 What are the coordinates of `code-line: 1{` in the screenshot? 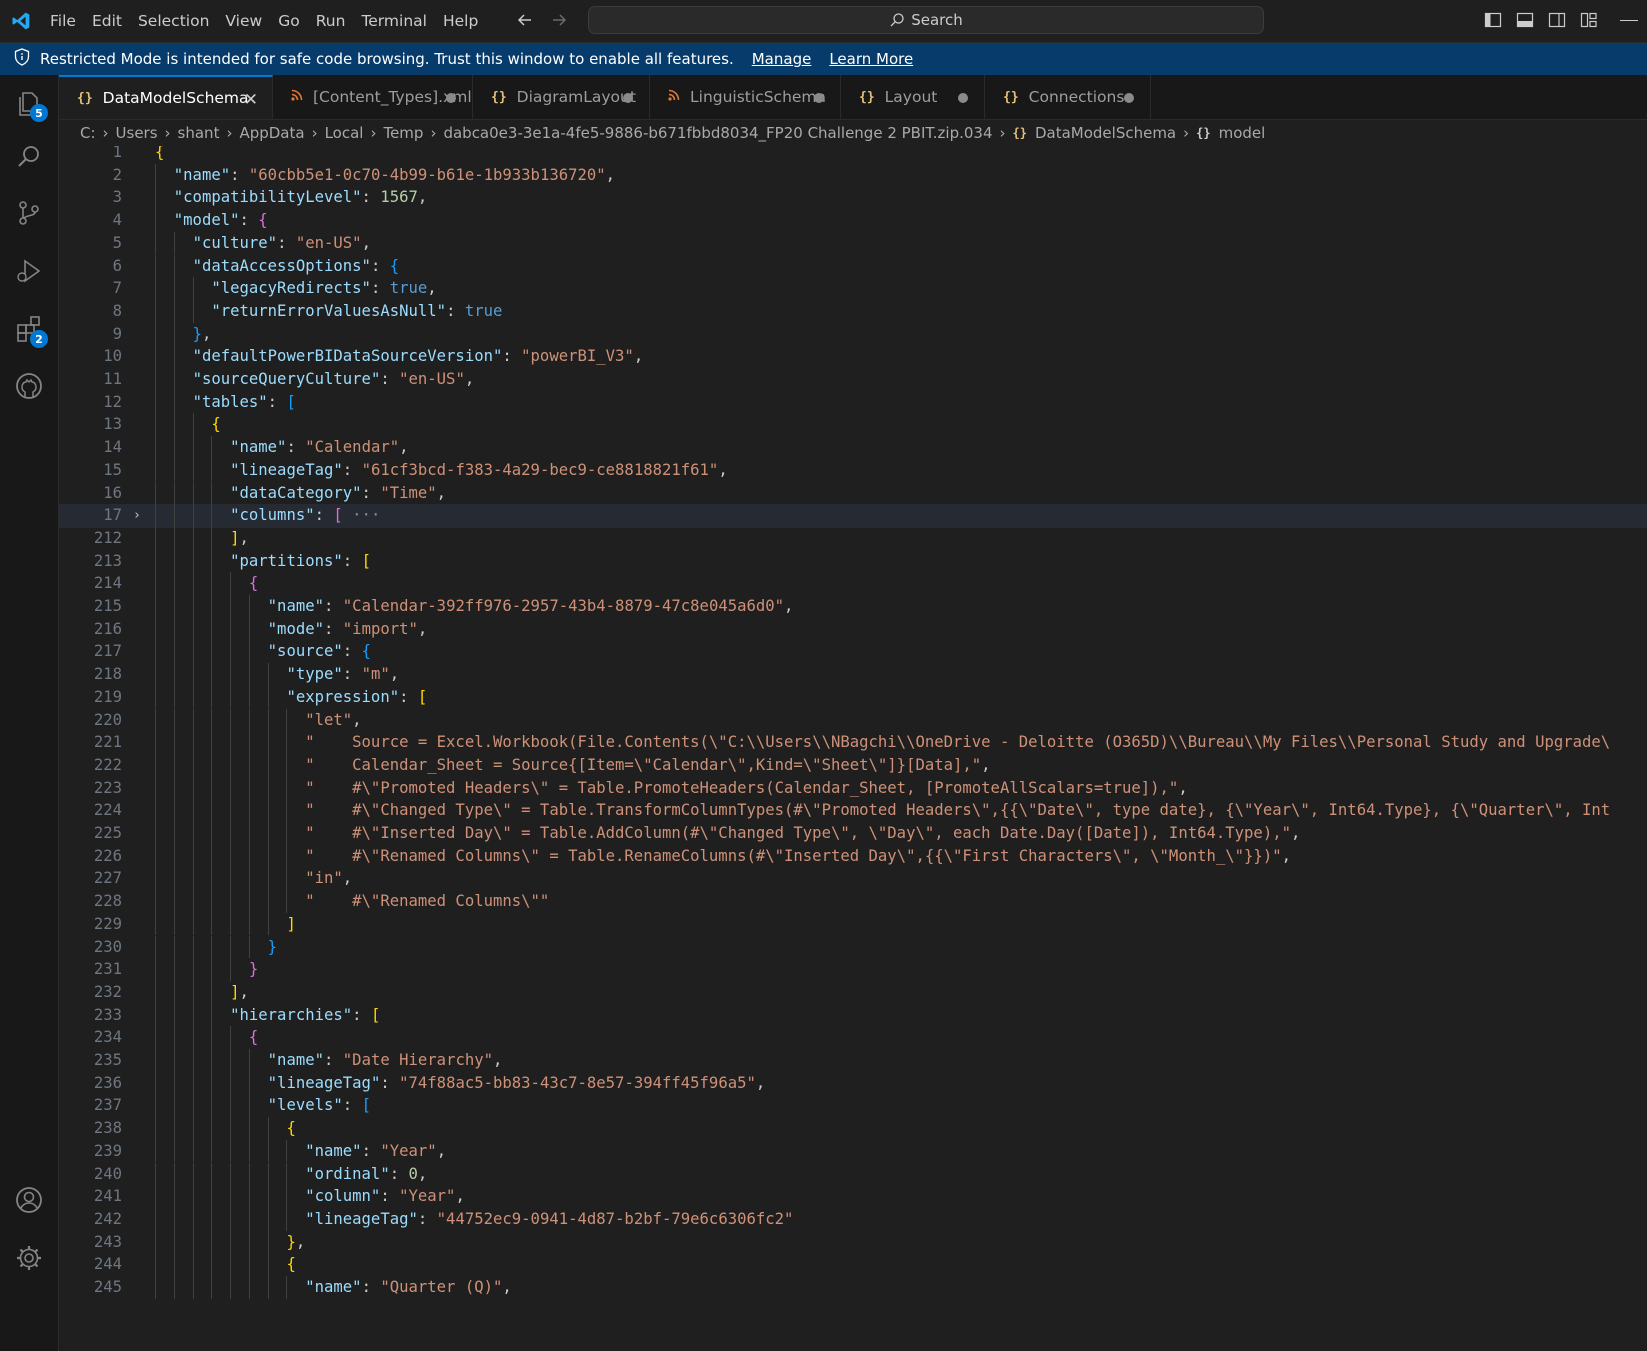 It's located at (853, 155).